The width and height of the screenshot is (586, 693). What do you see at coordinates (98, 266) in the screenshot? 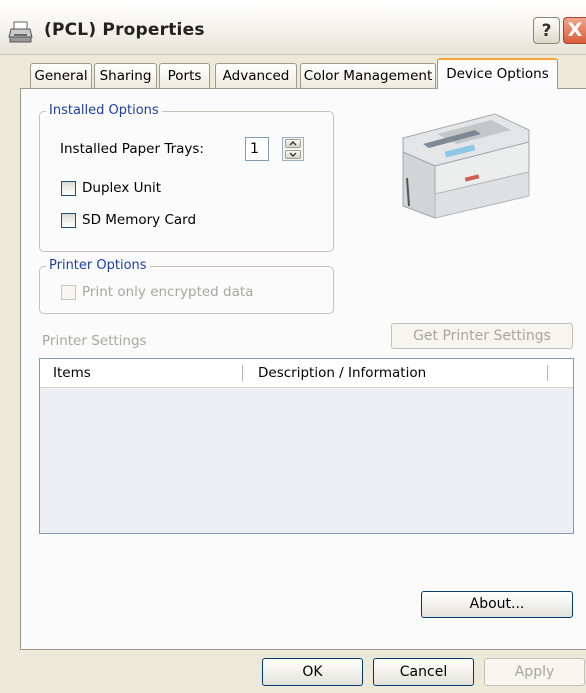
I see `printer-options-legend: Printer Options` at bounding box center [98, 266].